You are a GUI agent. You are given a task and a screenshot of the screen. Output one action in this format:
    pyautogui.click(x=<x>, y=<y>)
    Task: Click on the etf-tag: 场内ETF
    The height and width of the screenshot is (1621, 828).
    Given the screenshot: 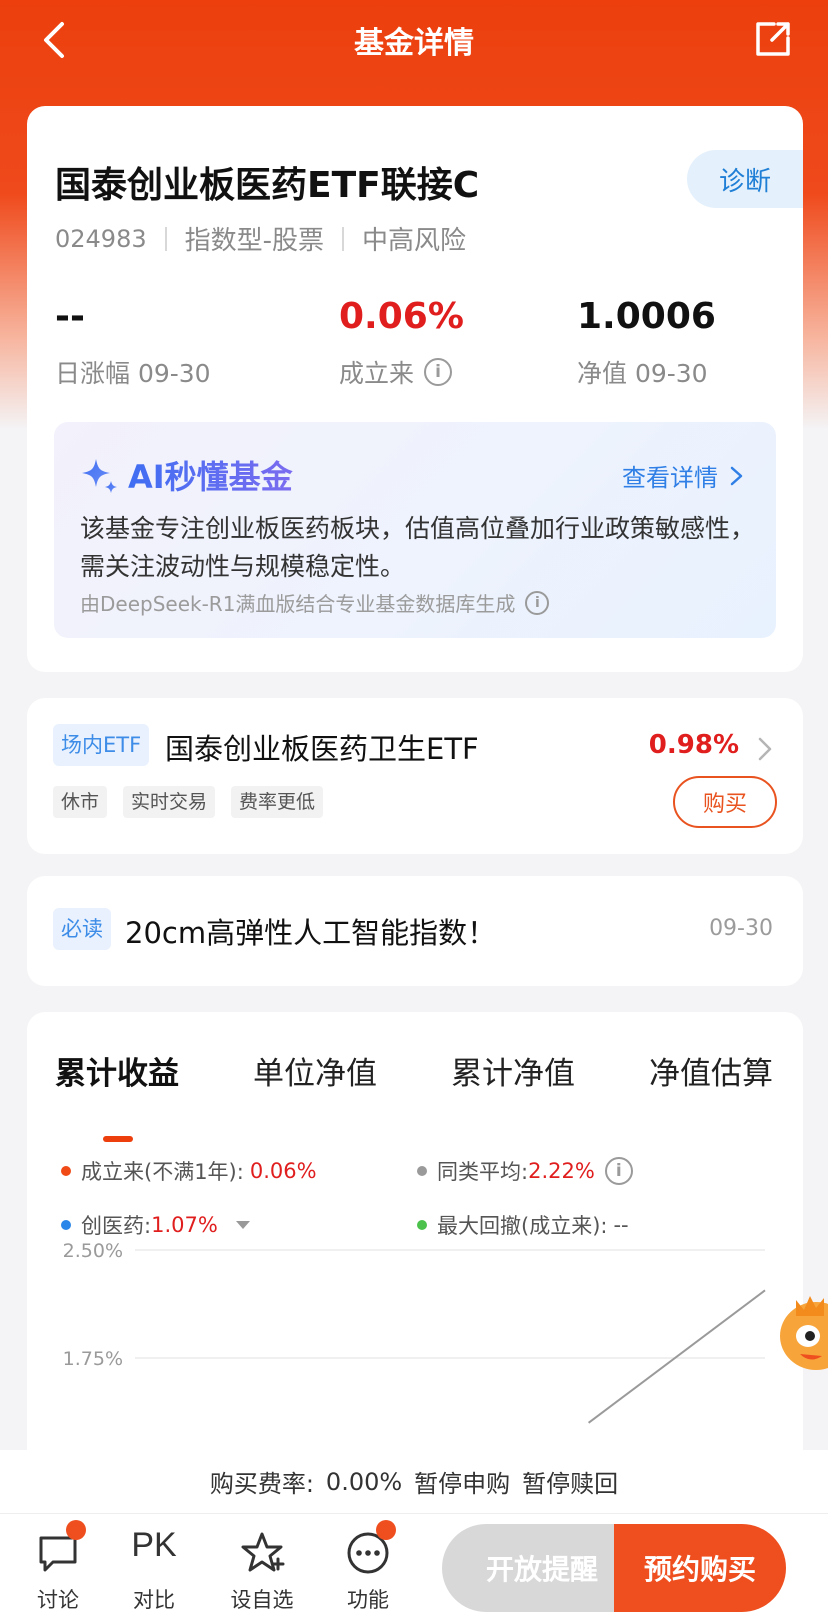 What is the action you would take?
    pyautogui.click(x=101, y=745)
    